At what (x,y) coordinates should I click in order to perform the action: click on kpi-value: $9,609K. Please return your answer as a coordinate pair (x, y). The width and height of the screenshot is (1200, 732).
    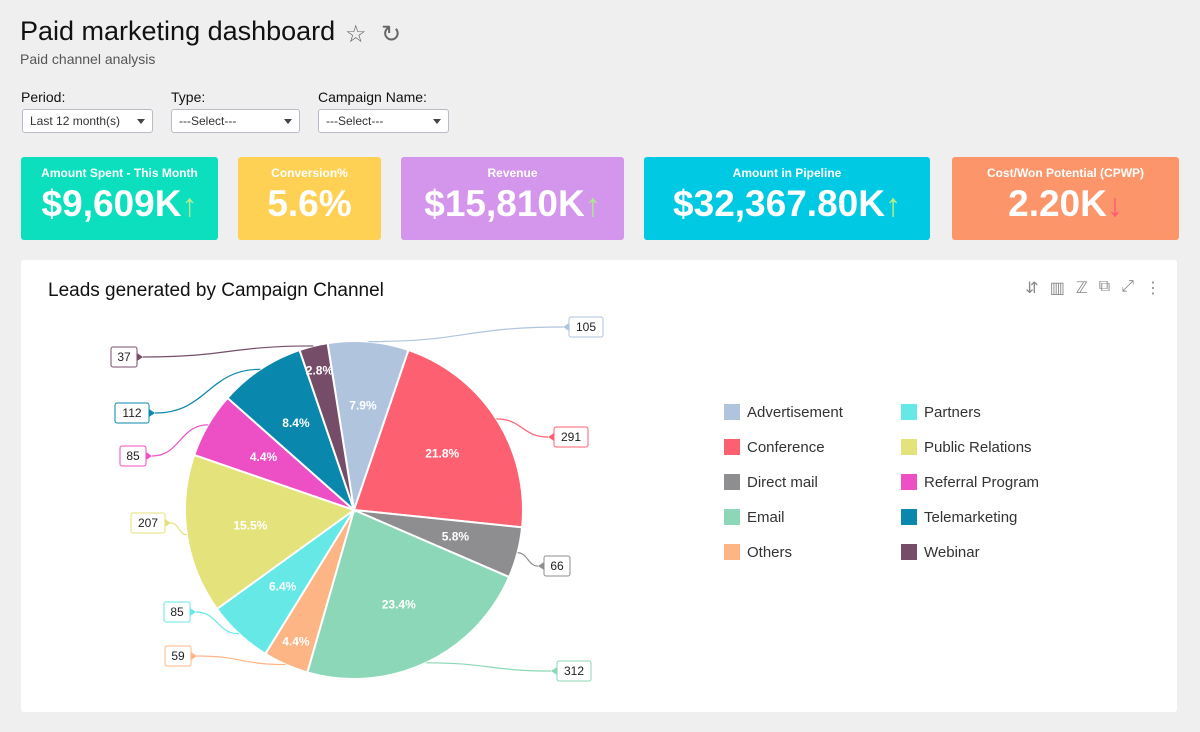
    Looking at the image, I should click on (111, 203).